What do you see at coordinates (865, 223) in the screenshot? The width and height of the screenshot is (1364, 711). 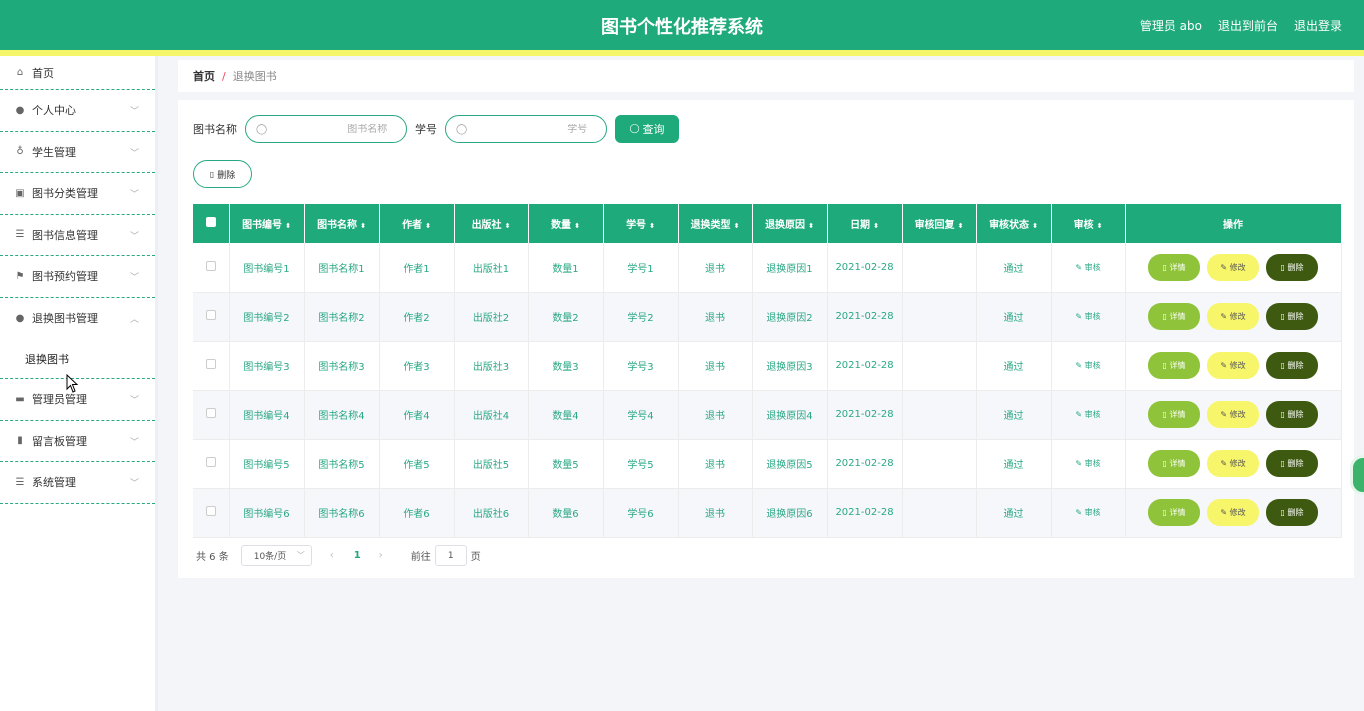 I see `column-header: 日期 ⬍` at bounding box center [865, 223].